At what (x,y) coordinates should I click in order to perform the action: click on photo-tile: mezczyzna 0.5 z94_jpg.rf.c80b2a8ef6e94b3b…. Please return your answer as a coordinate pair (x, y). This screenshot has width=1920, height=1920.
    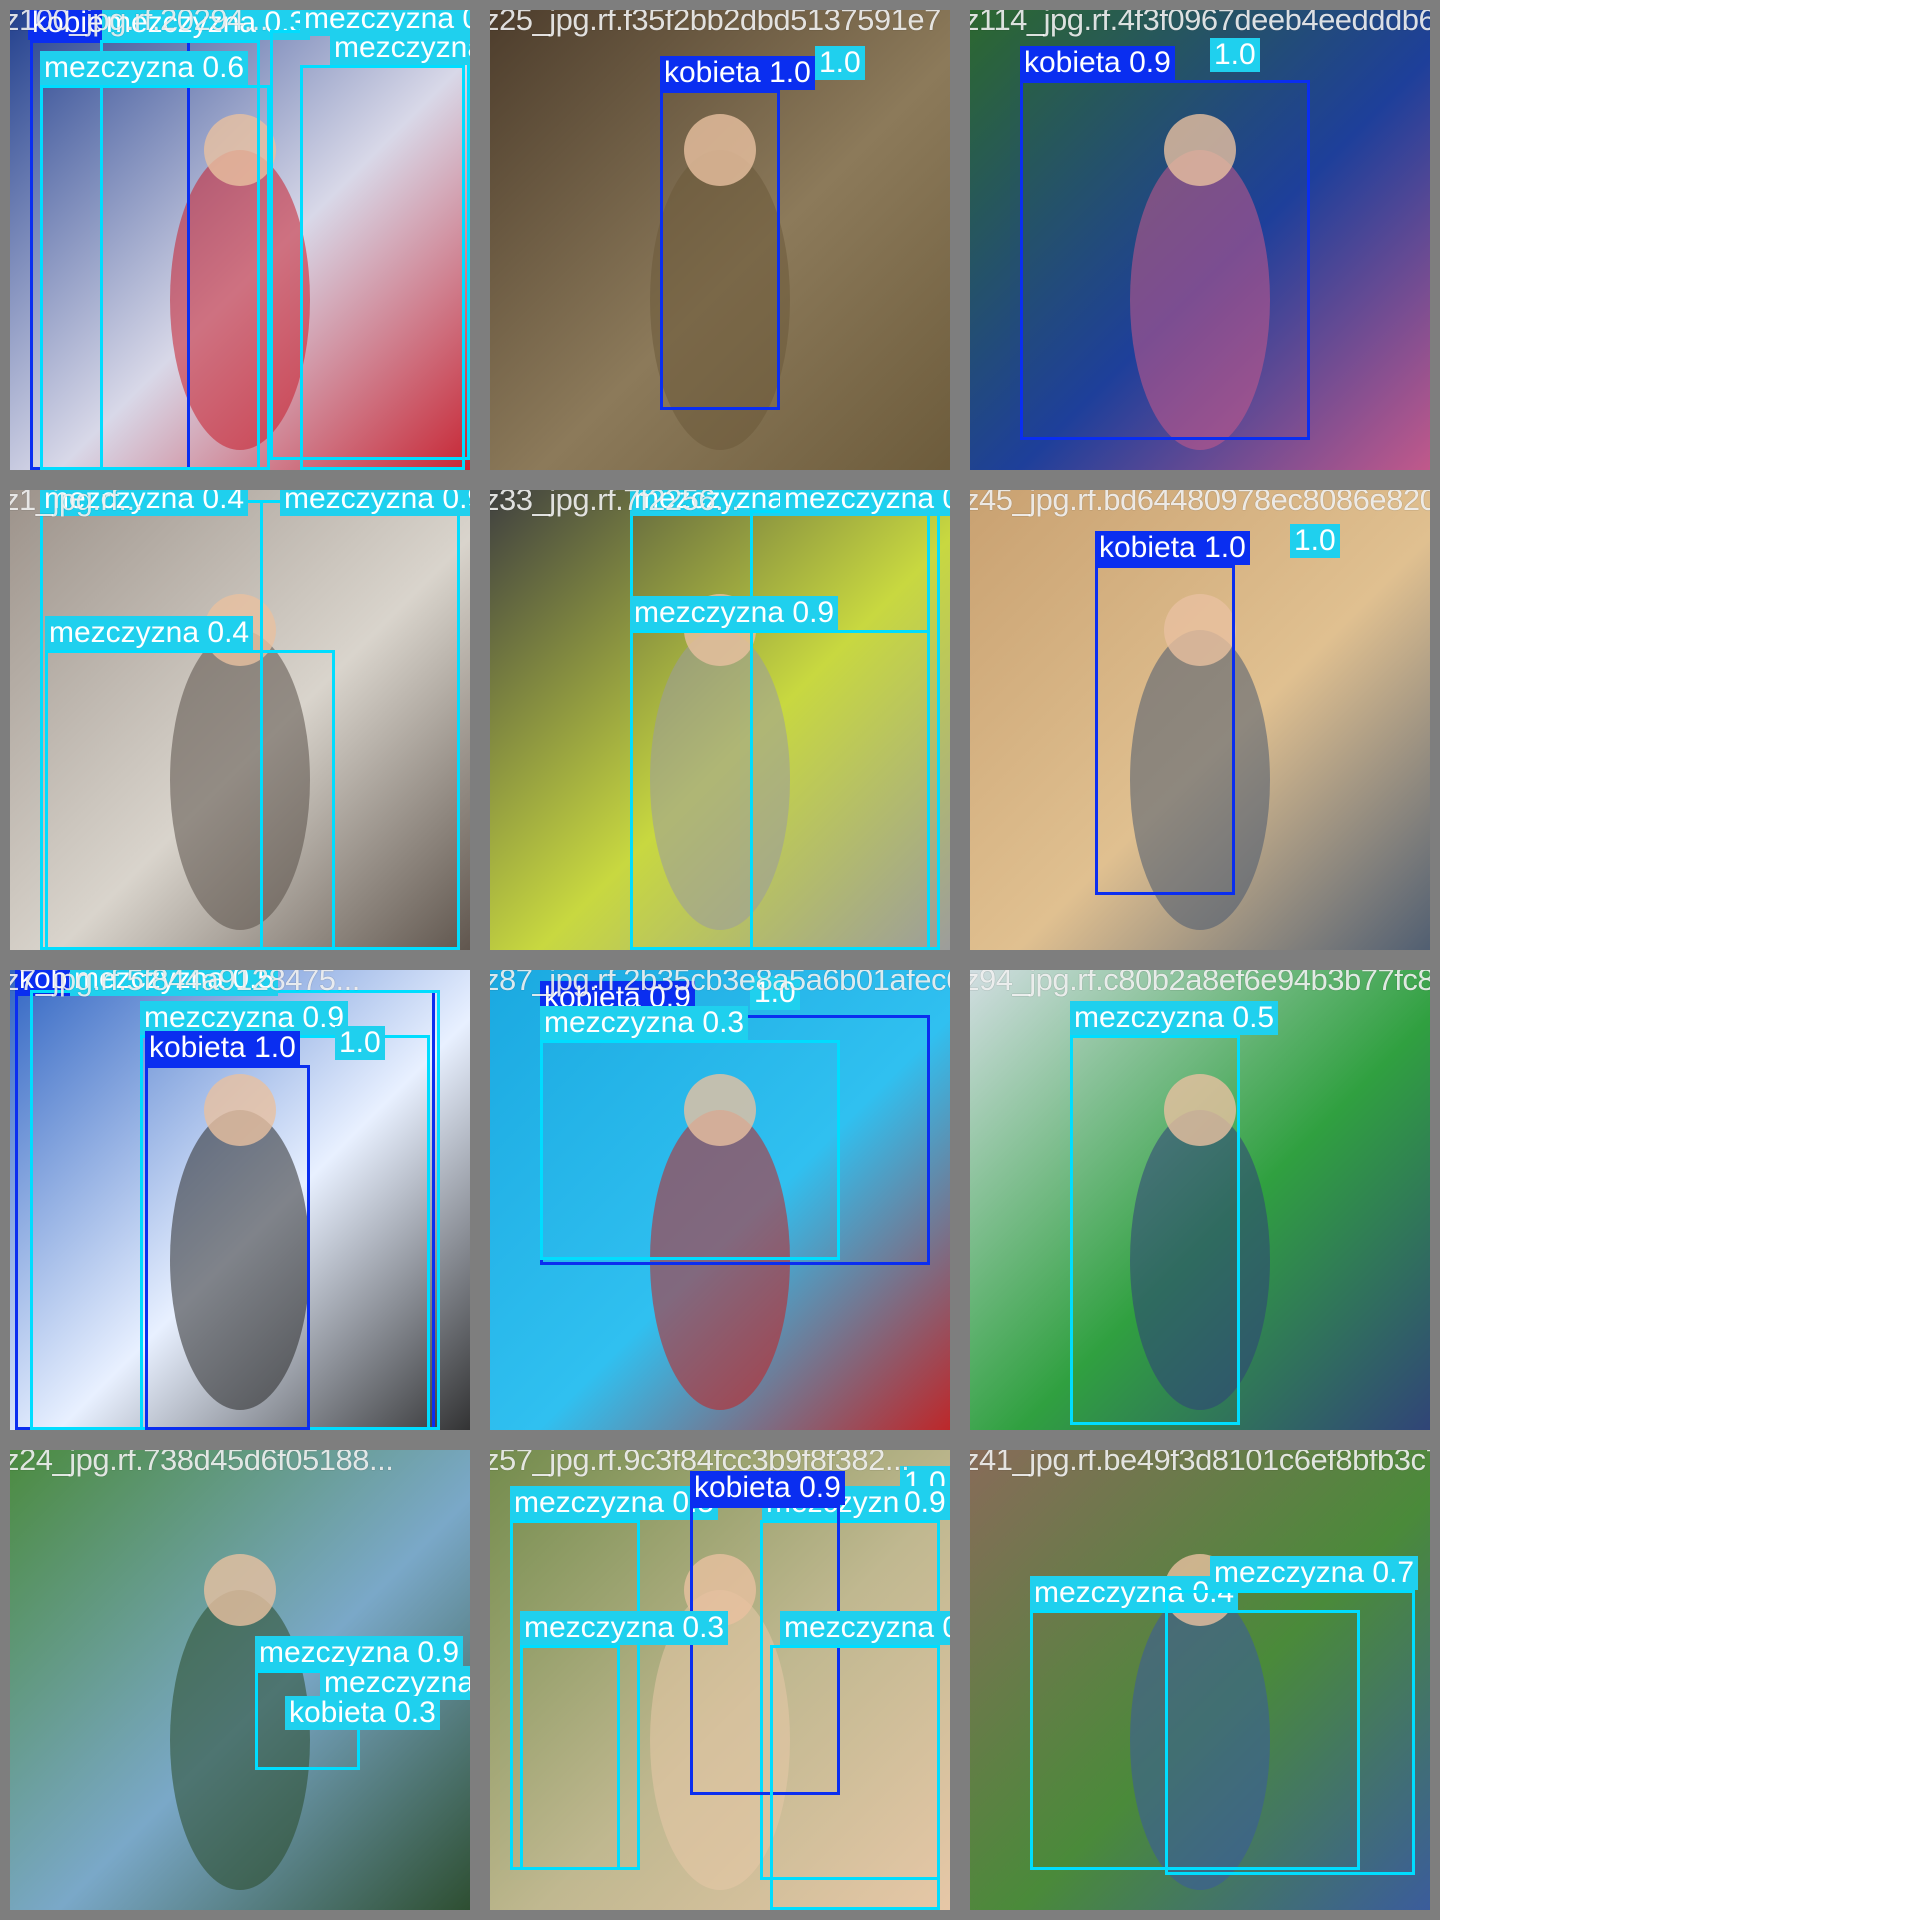
    Looking at the image, I should click on (1200, 1200).